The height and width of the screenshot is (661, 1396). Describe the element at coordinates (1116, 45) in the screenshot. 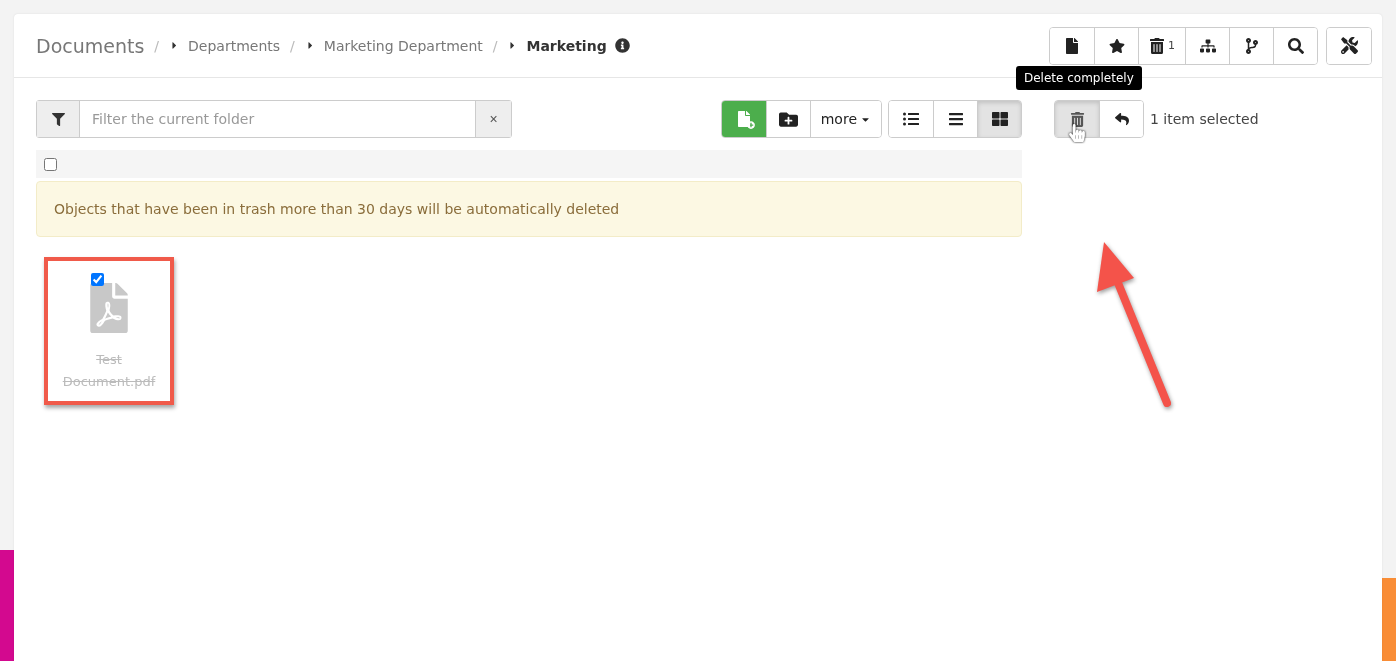

I see `star-icon` at that location.